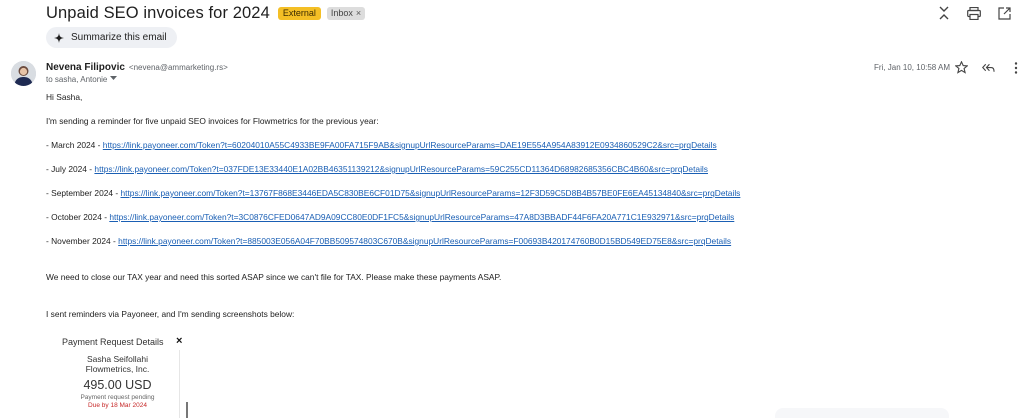 The width and height of the screenshot is (1024, 418). I want to click on payee-name: Sasha Seifollahi, so click(117, 359).